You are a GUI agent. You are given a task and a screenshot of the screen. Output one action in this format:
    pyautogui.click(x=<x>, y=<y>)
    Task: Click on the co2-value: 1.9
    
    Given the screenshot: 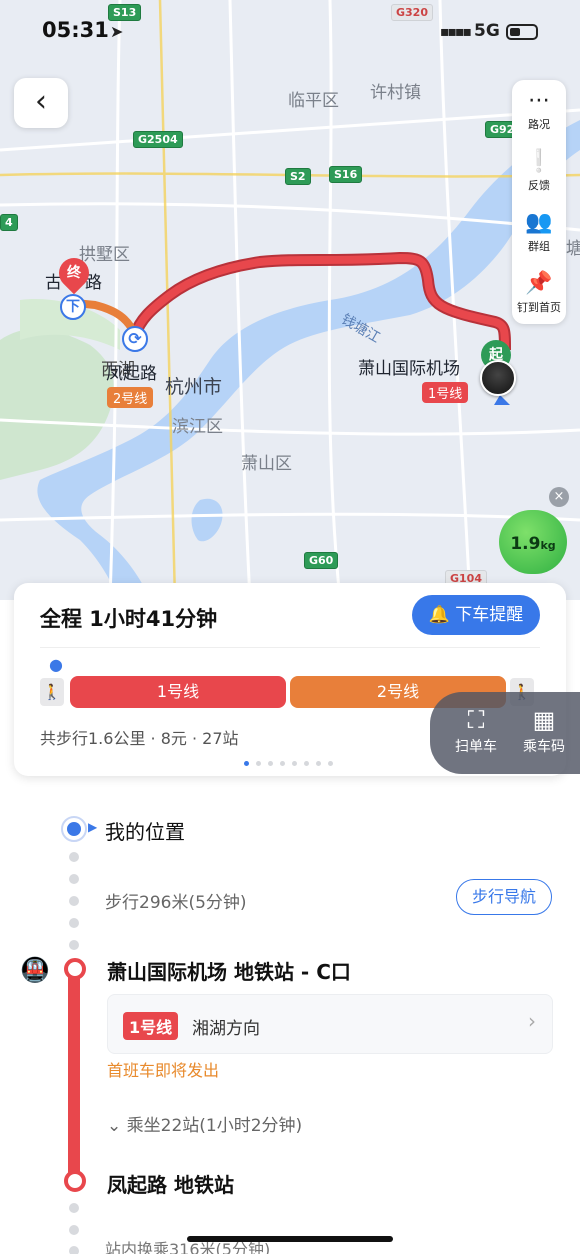 What is the action you would take?
    pyautogui.click(x=525, y=544)
    